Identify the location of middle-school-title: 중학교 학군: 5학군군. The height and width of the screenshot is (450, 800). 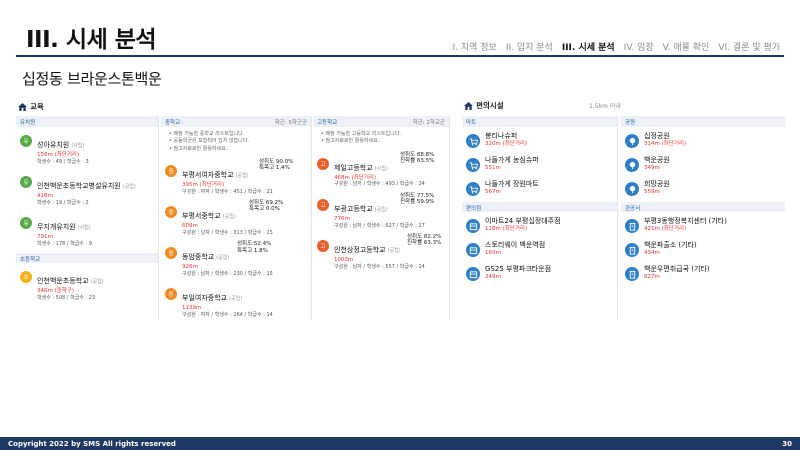
(236, 121).